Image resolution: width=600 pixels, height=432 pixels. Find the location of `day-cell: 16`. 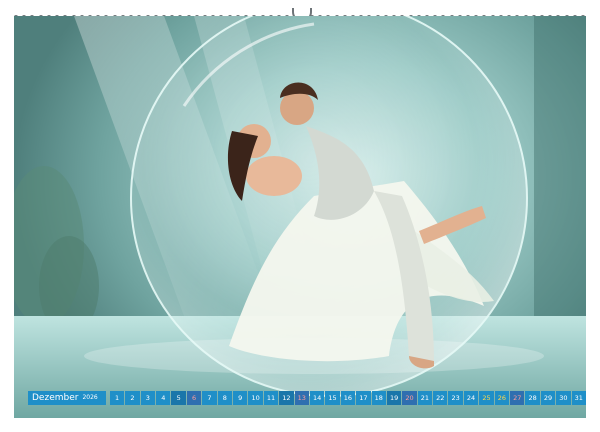

day-cell: 16 is located at coordinates (348, 397).